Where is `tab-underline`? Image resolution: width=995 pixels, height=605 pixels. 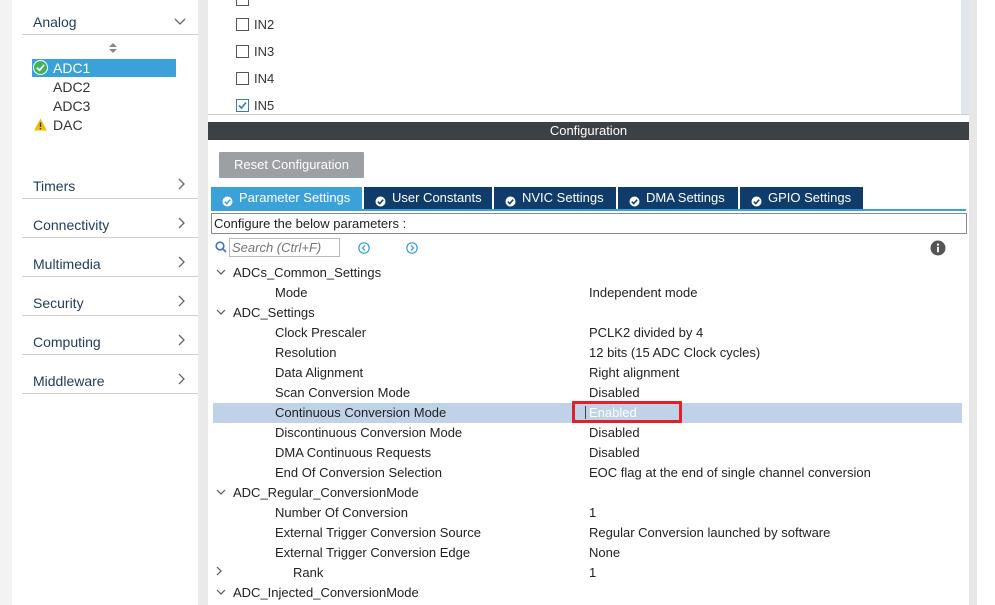
tab-underline is located at coordinates (588, 210).